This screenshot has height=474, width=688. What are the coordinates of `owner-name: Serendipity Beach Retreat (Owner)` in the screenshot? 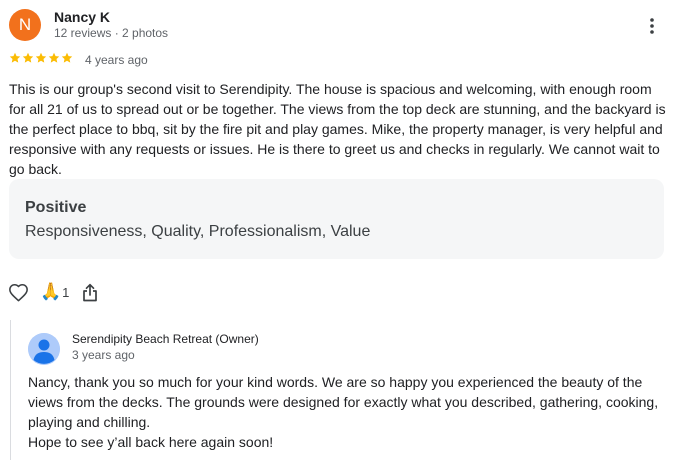 It's located at (165, 339).